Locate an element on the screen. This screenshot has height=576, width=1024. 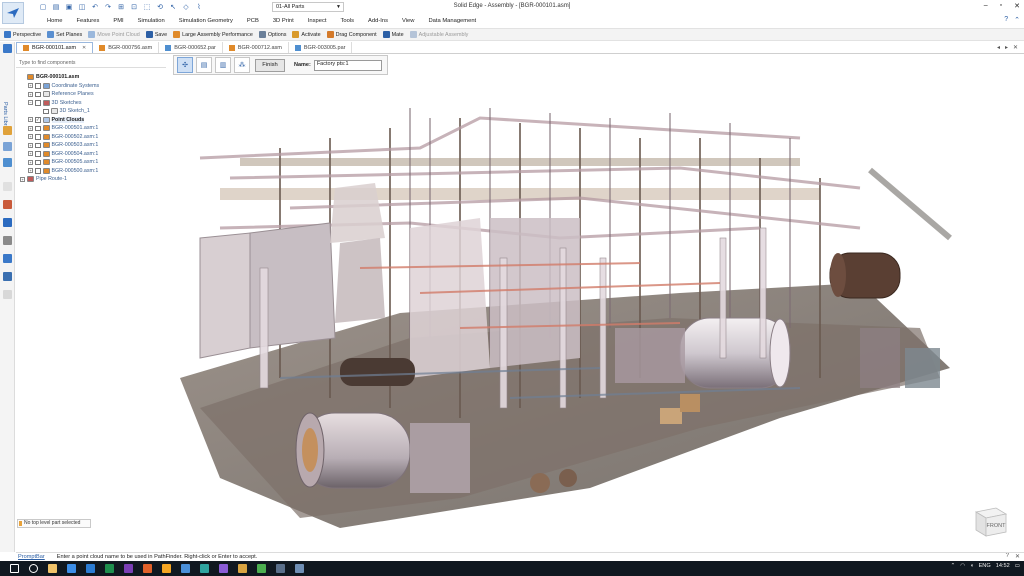
point-cloud-scan-icon: ⁂ is located at coordinates (242, 65).